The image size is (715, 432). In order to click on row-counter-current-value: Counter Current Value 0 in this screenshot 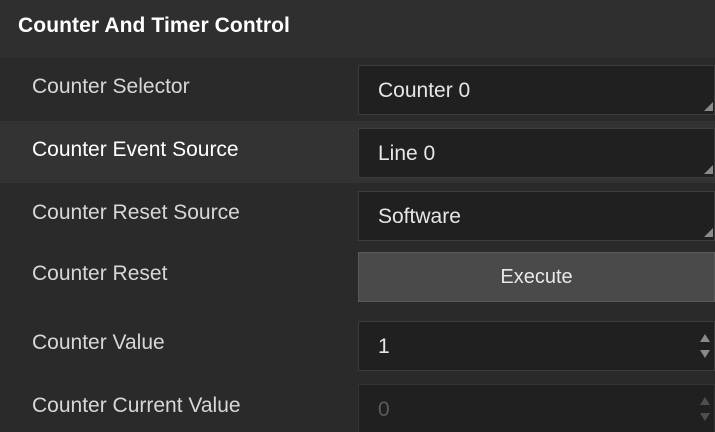, I will do `click(357, 404)`.